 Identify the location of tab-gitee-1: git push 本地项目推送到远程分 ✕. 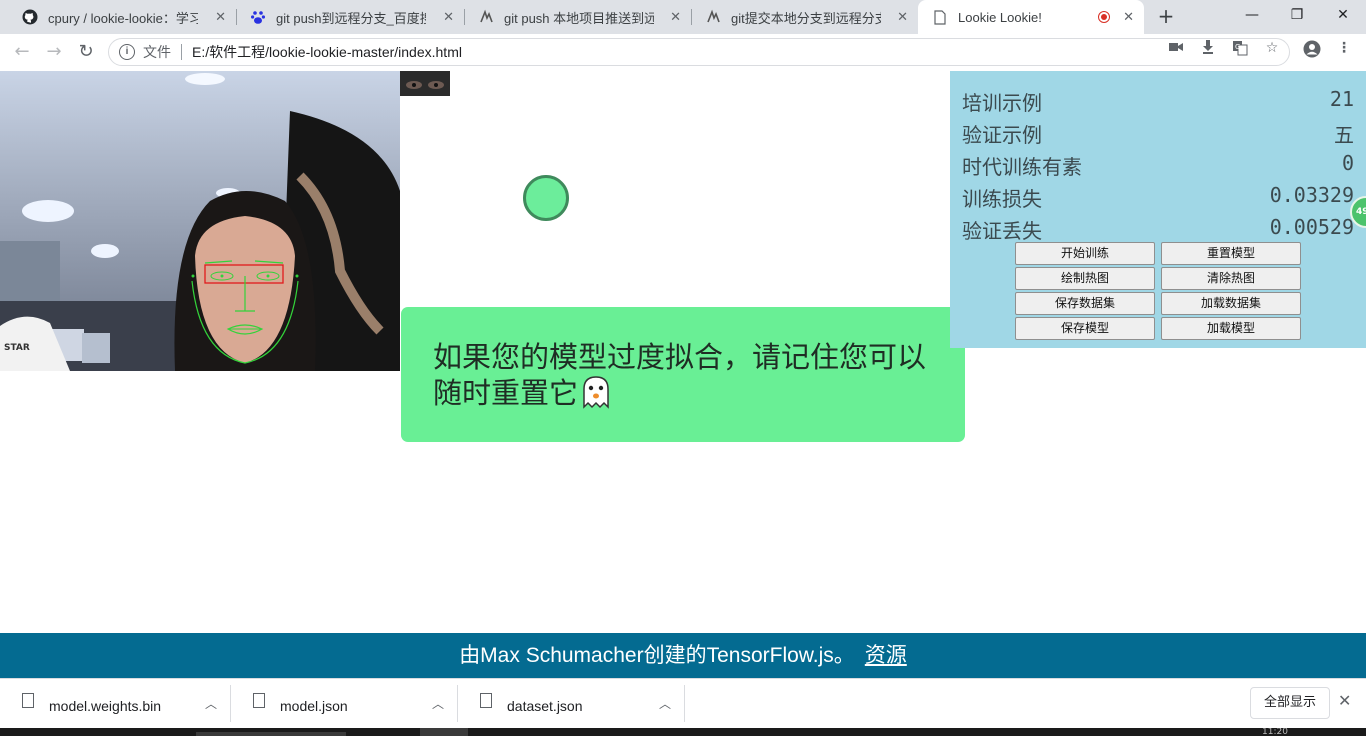
(577, 17).